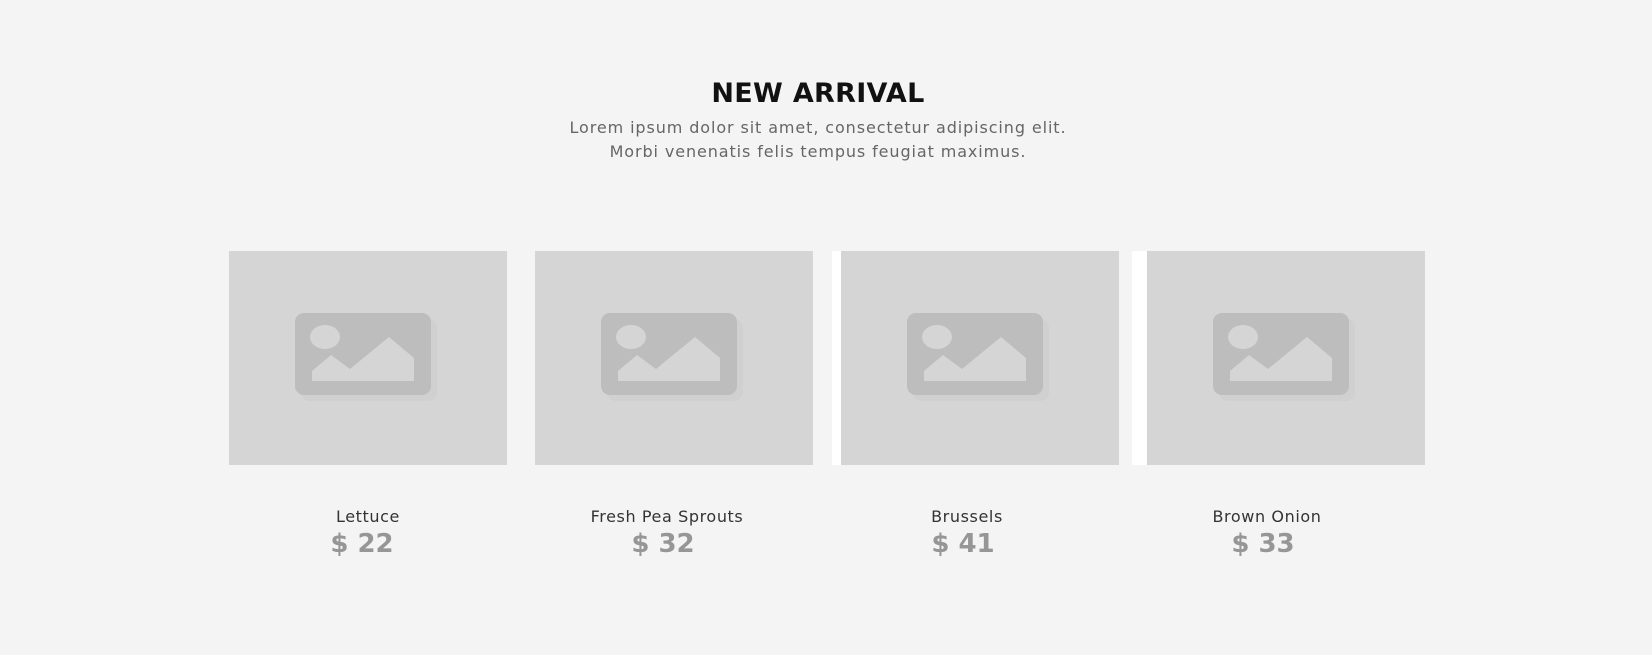  Describe the element at coordinates (667, 516) in the screenshot. I see `product-name: Fresh Pea Sprouts` at that location.